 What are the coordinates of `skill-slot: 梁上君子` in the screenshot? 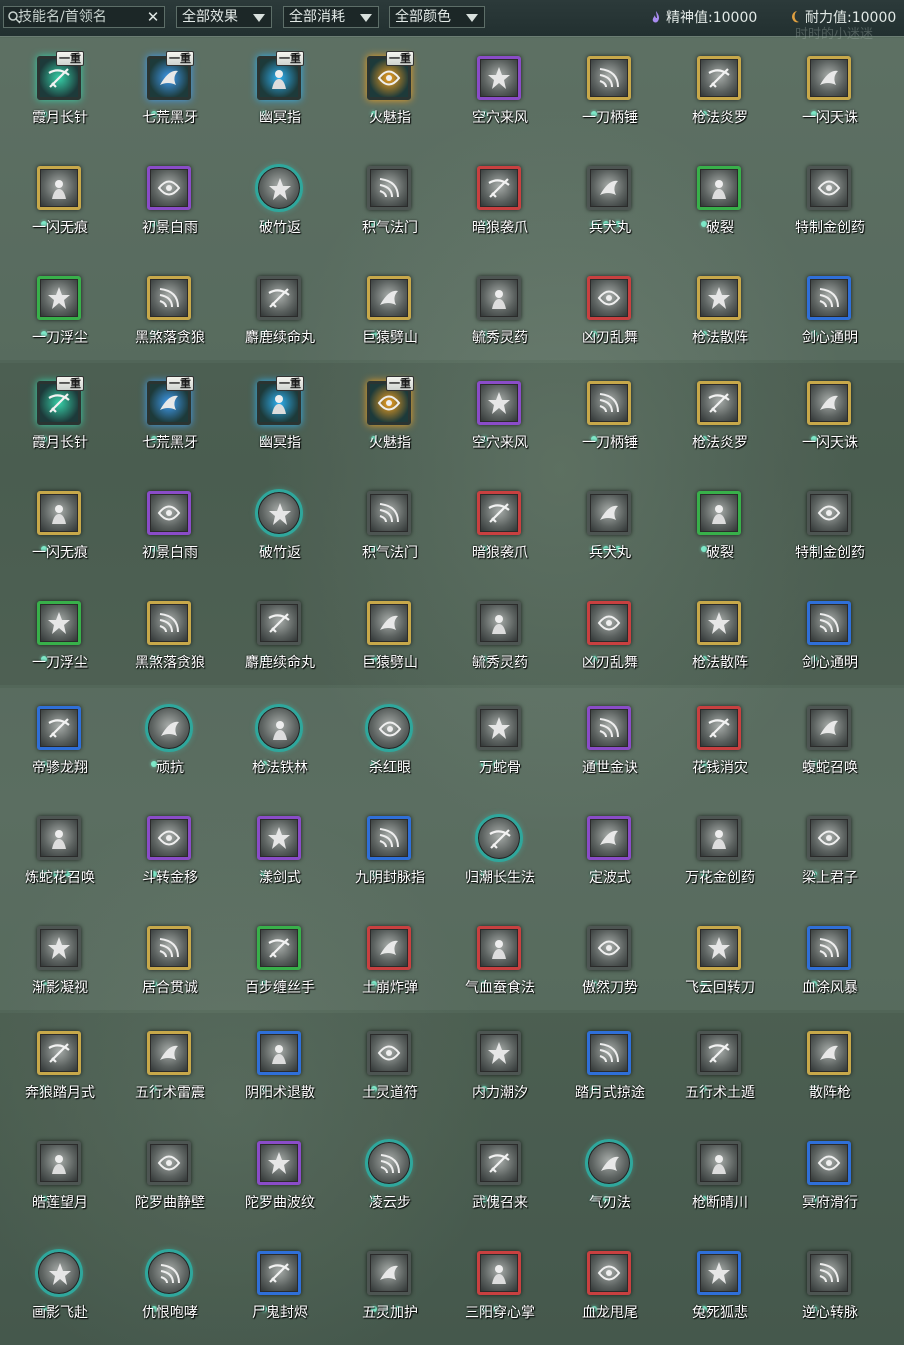 It's located at (825, 853).